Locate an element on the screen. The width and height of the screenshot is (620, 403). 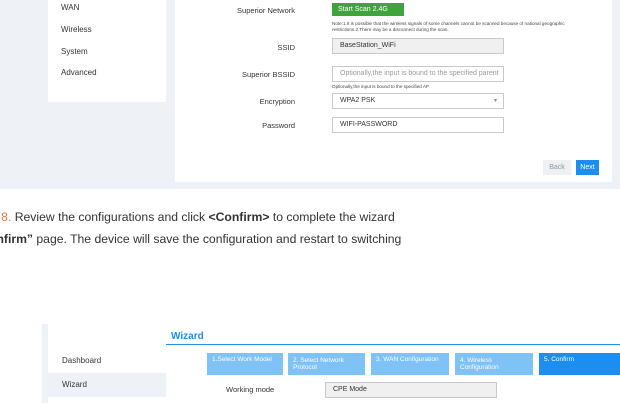
back-button: Back is located at coordinates (557, 167).